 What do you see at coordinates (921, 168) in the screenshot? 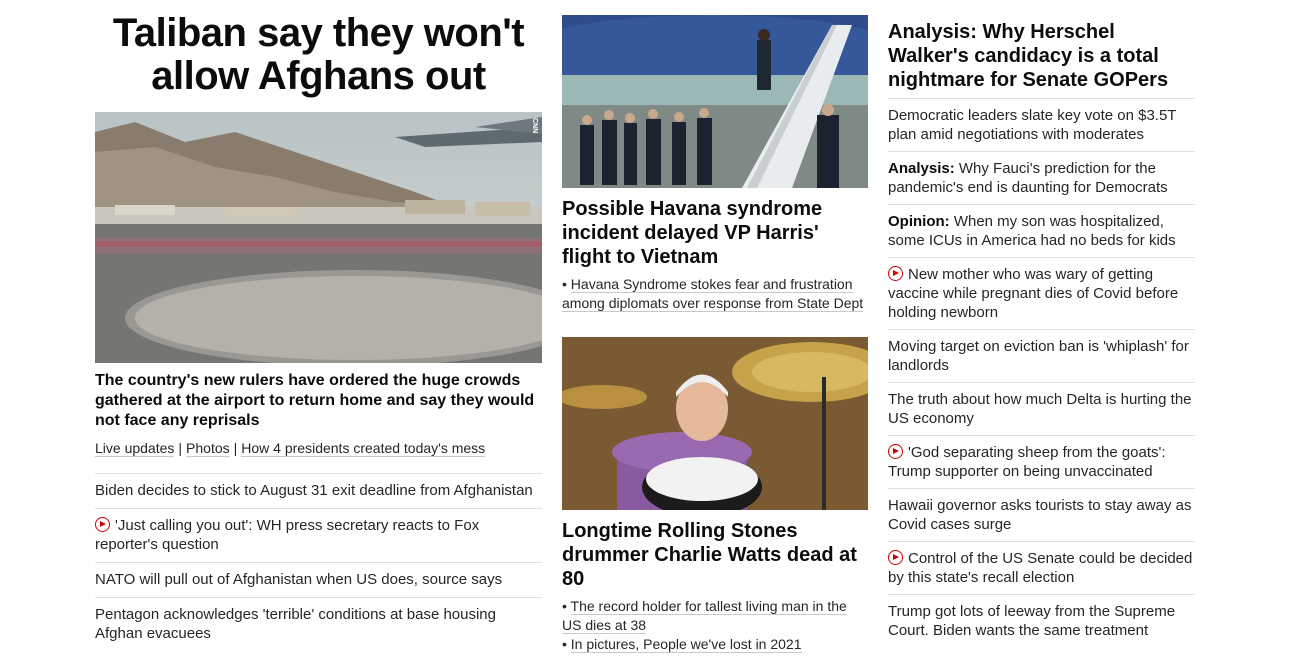
I see `analysis-label: Analysis:` at bounding box center [921, 168].